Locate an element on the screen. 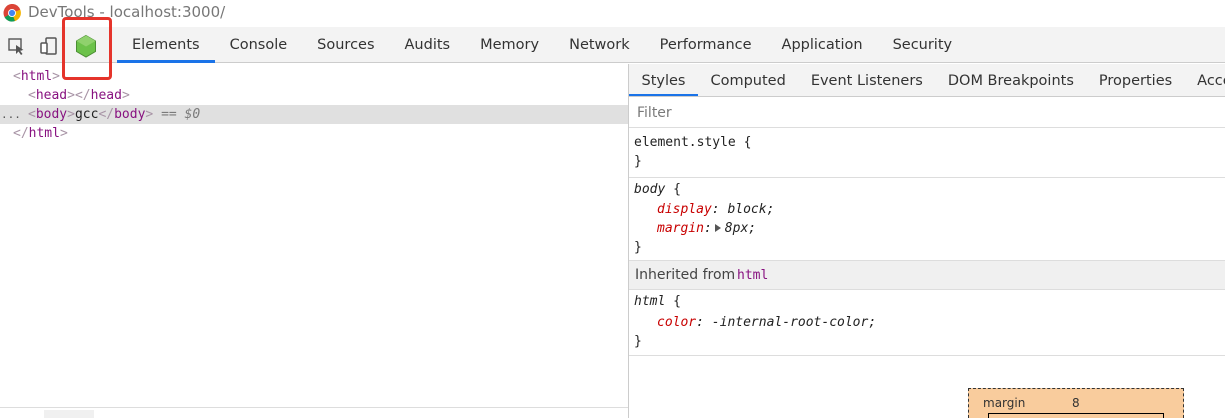 The width and height of the screenshot is (1225, 418). selected-node-marker: == $0 is located at coordinates (181, 114).